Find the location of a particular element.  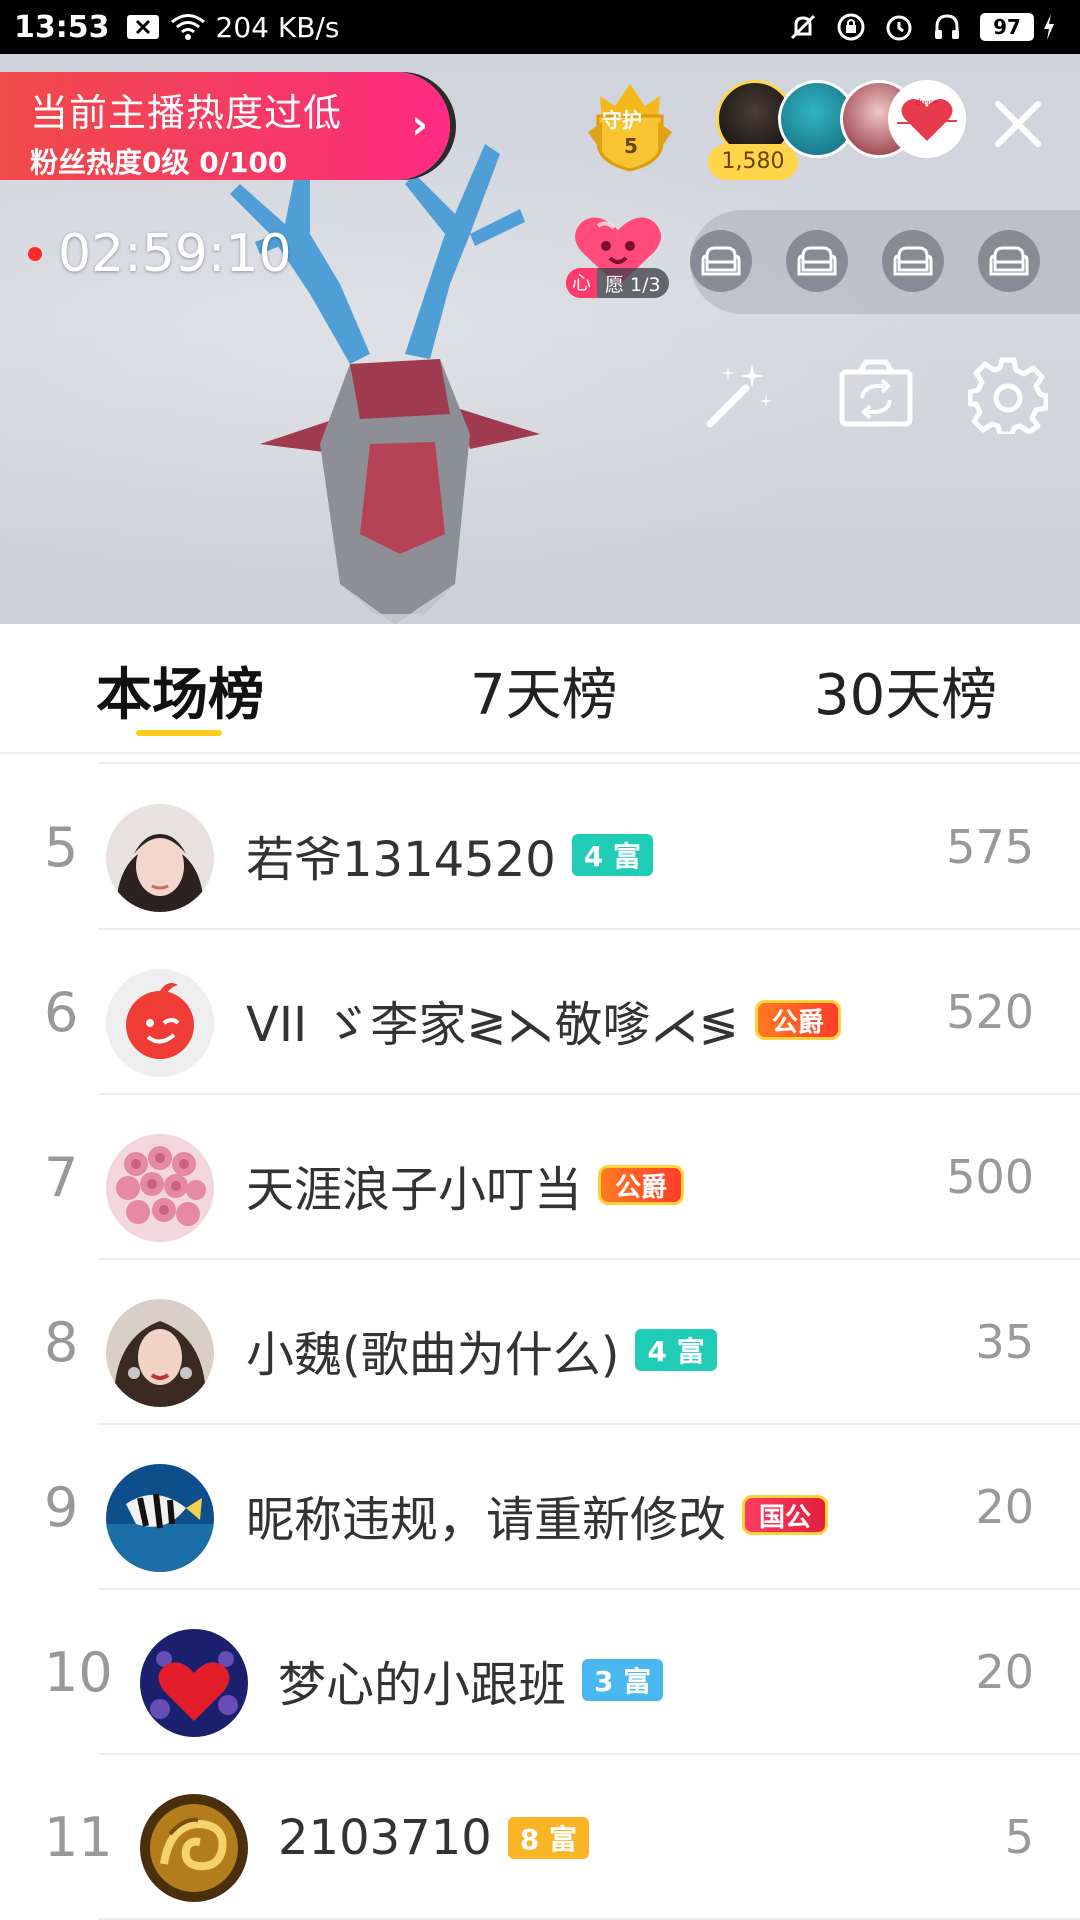

rank-number: 9 is located at coordinates (61, 1507).